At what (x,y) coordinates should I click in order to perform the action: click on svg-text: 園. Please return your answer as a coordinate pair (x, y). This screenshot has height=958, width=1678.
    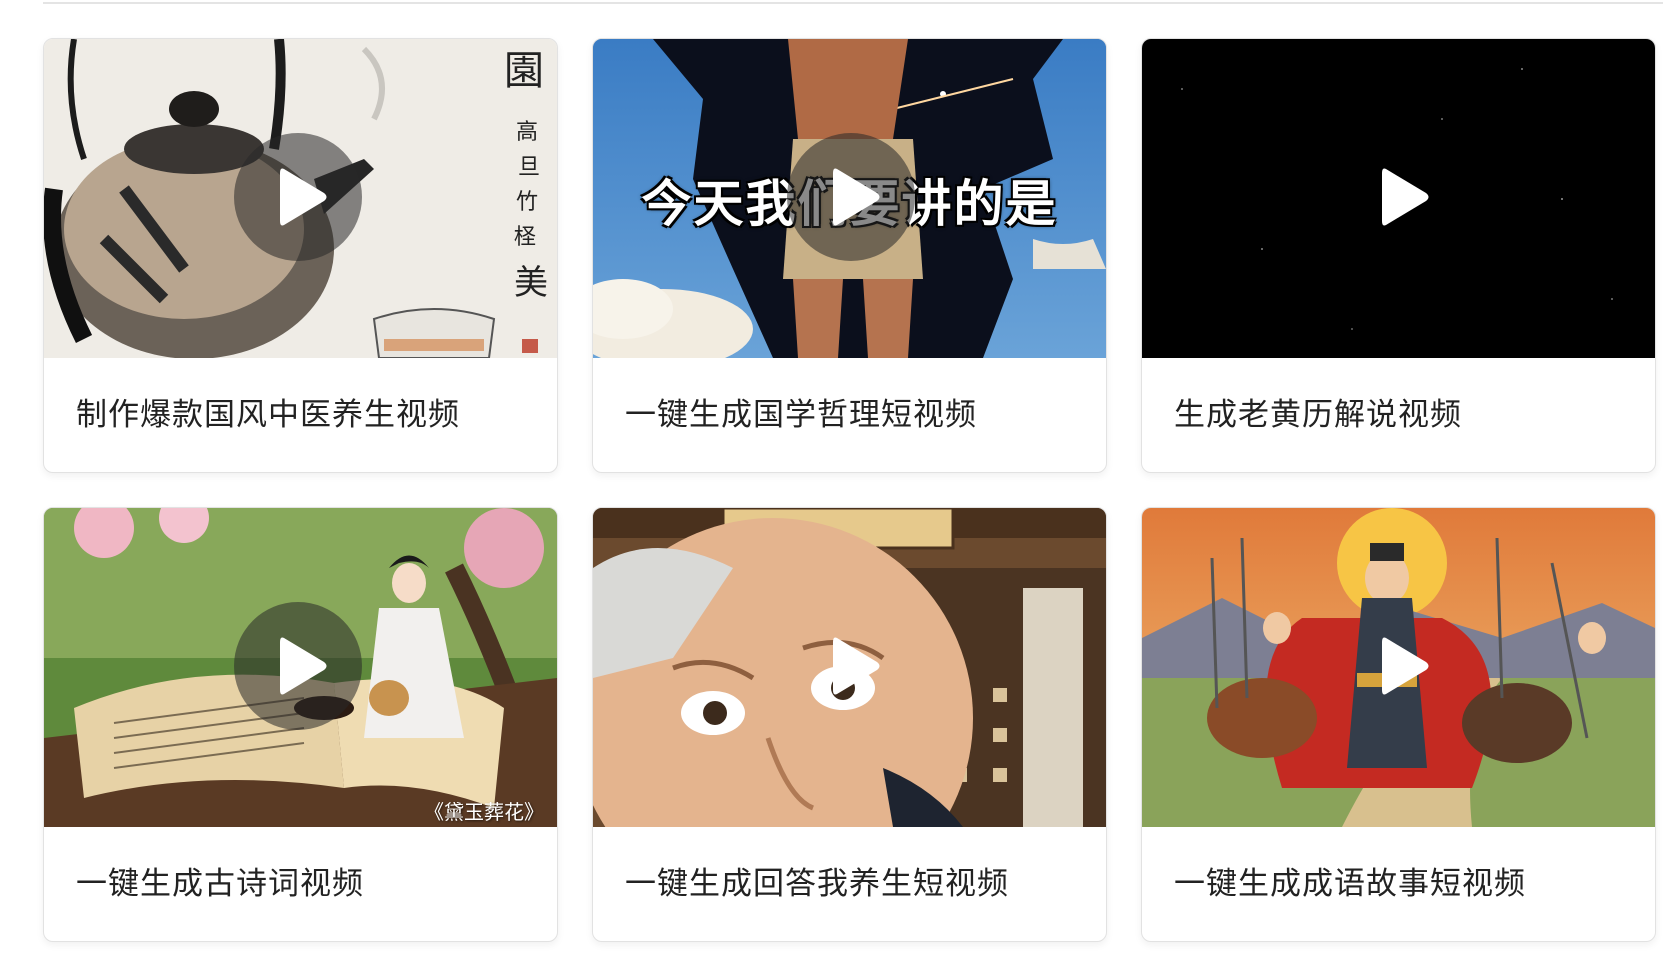
    Looking at the image, I should click on (524, 71).